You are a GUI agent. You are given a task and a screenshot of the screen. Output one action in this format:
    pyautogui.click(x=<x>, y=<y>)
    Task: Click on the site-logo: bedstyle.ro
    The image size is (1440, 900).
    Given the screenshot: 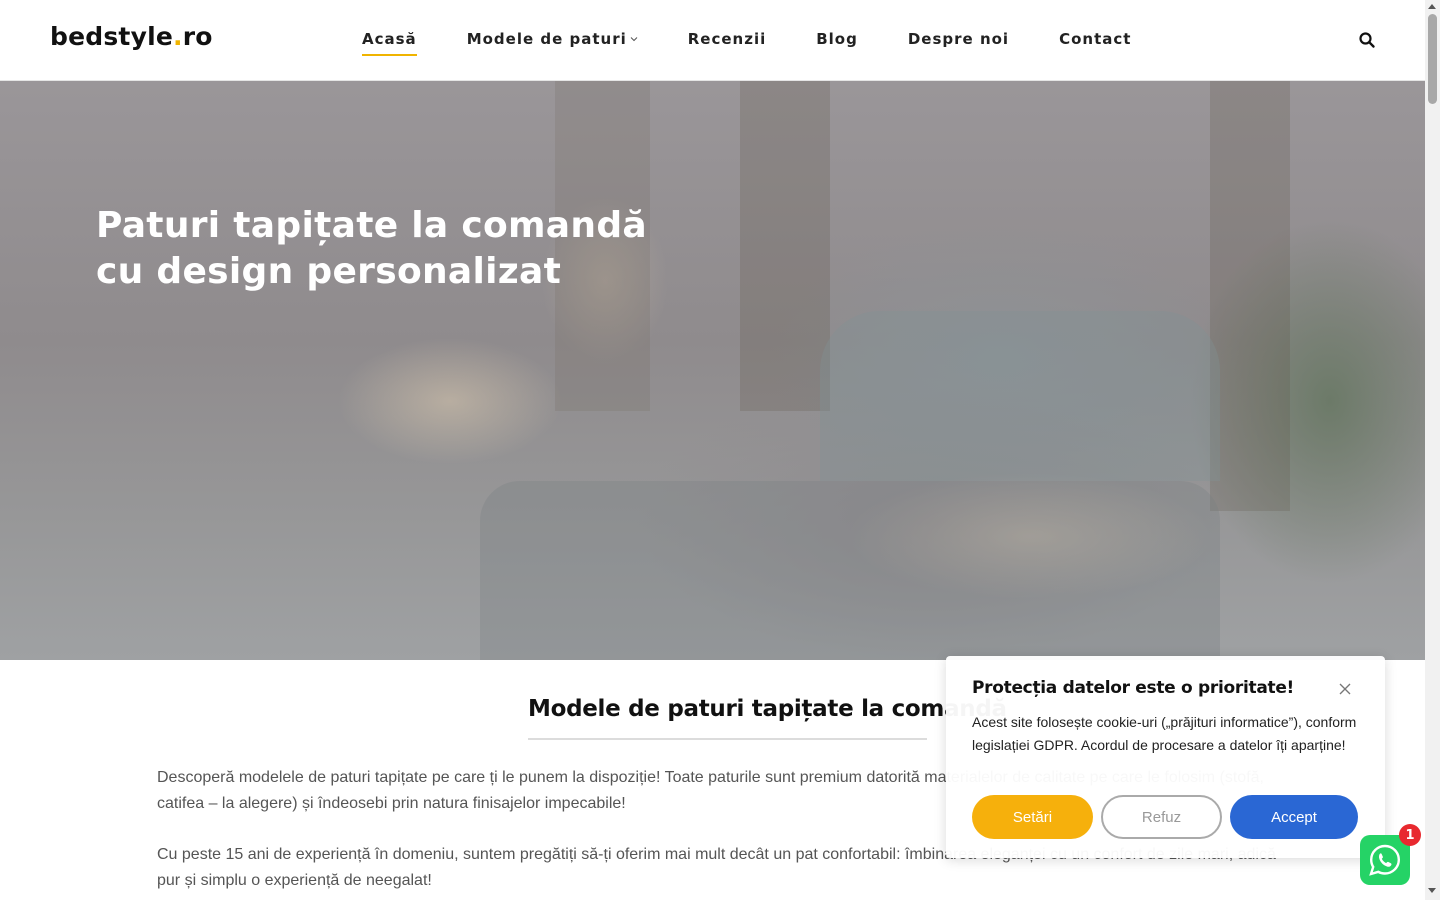 What is the action you would take?
    pyautogui.click(x=131, y=36)
    